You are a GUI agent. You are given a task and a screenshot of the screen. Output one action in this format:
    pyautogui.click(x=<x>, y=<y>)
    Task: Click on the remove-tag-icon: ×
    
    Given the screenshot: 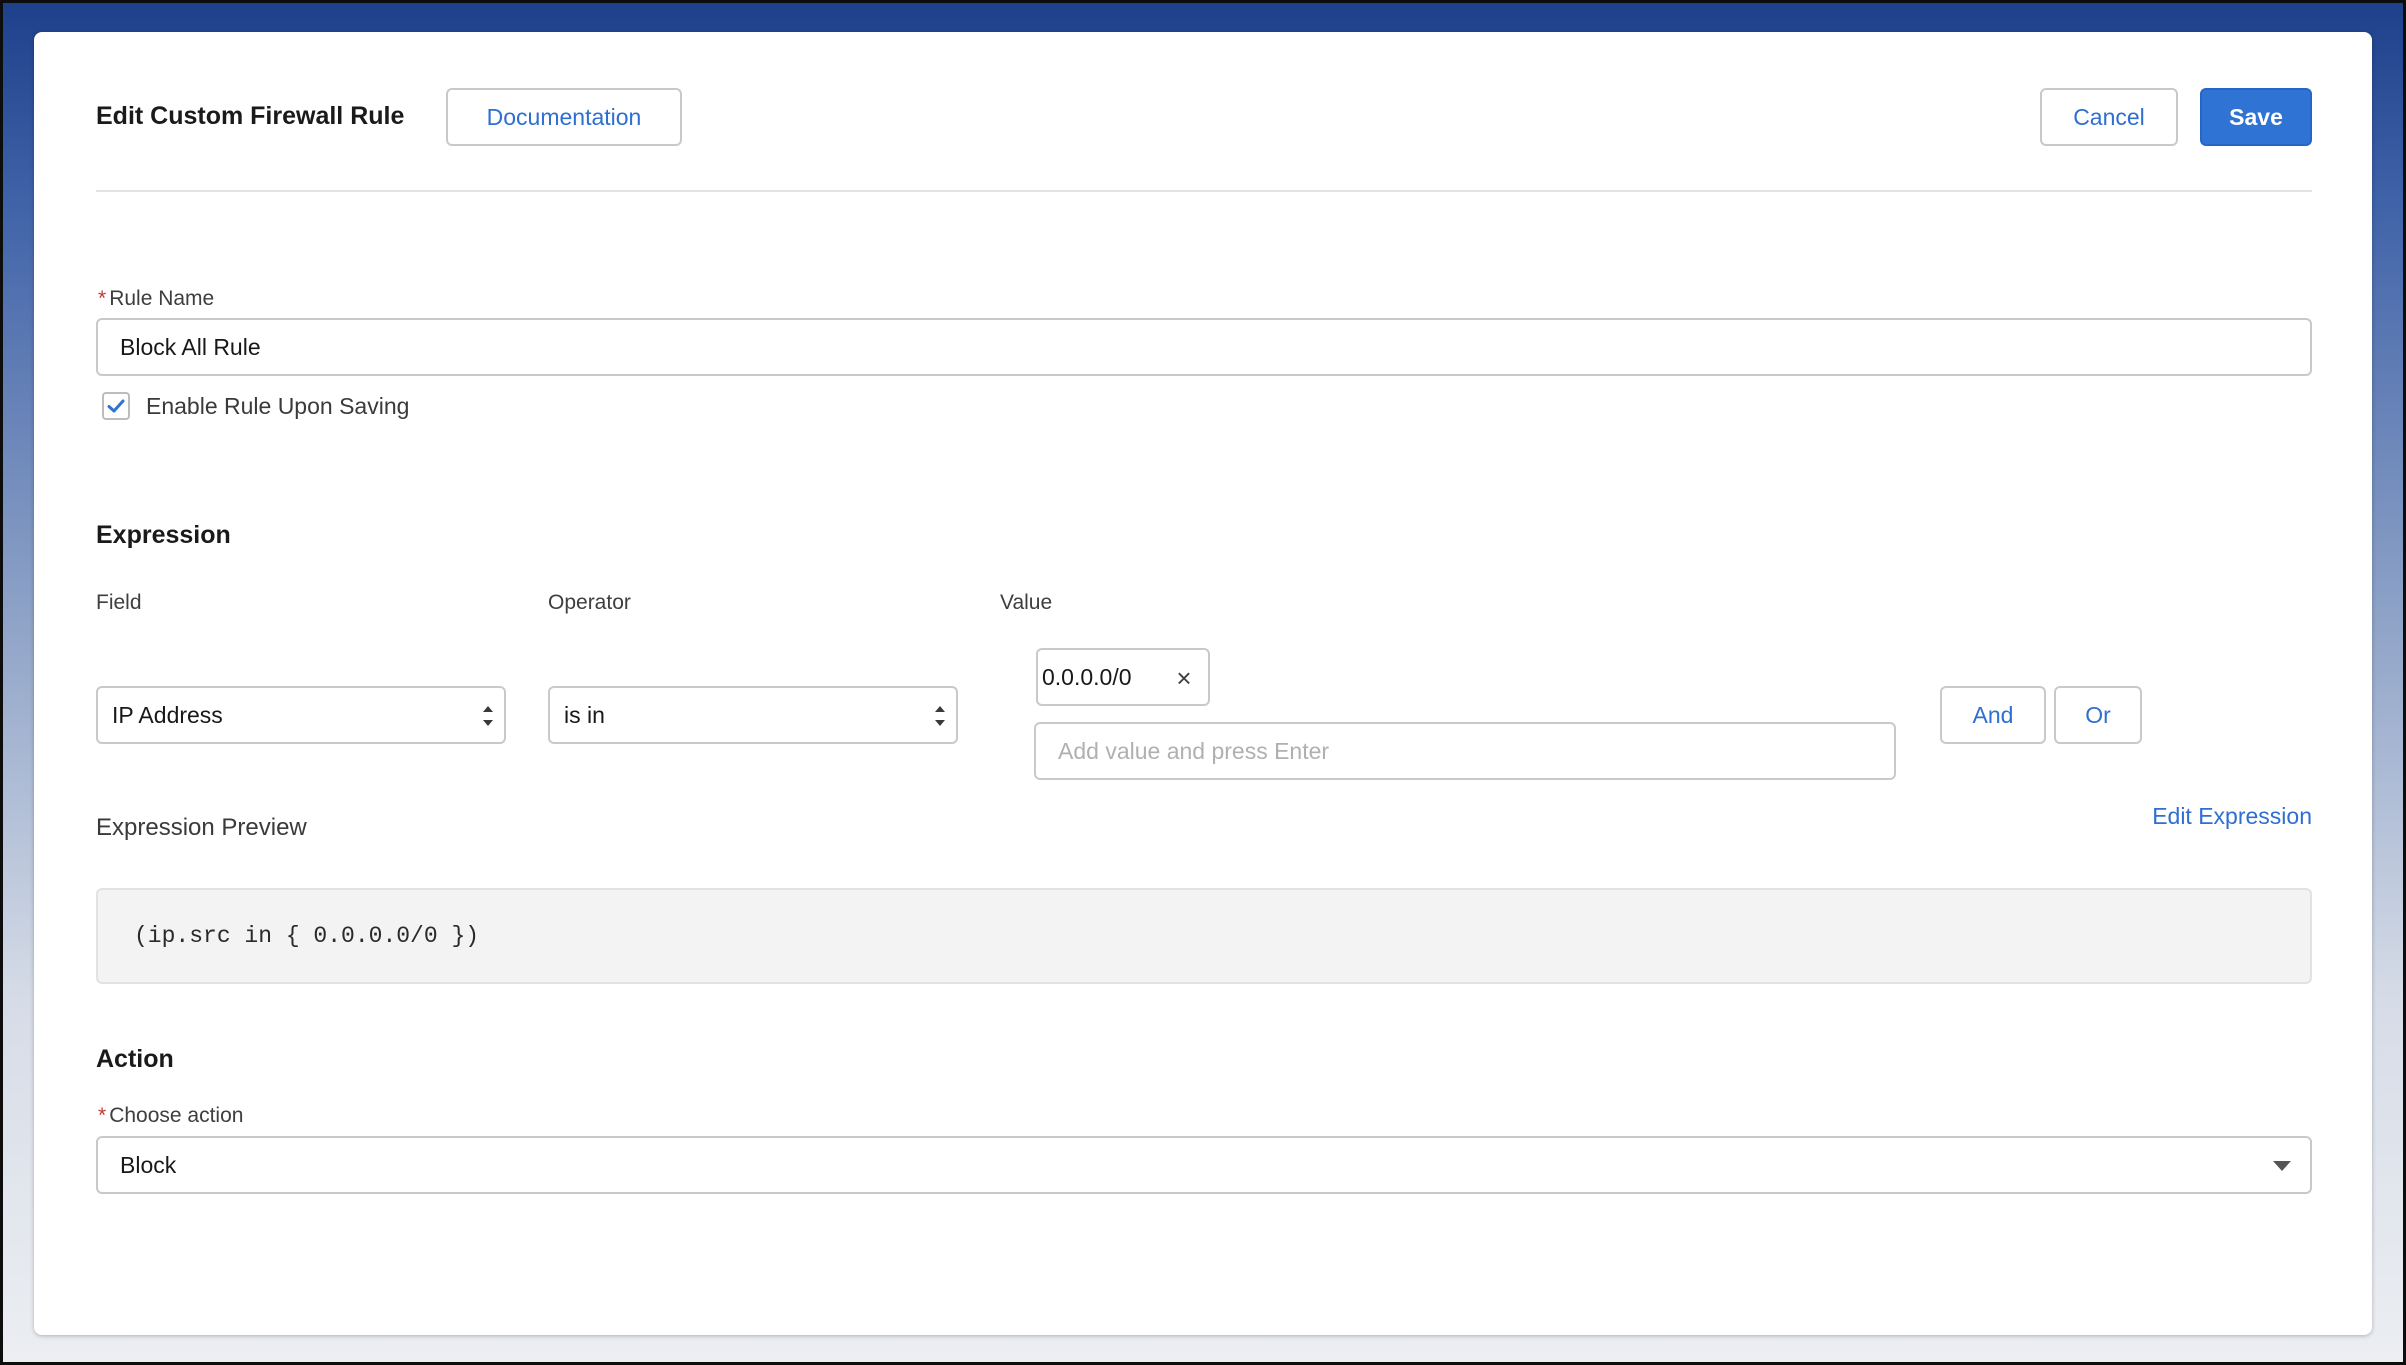 What is the action you would take?
    pyautogui.click(x=1184, y=678)
    